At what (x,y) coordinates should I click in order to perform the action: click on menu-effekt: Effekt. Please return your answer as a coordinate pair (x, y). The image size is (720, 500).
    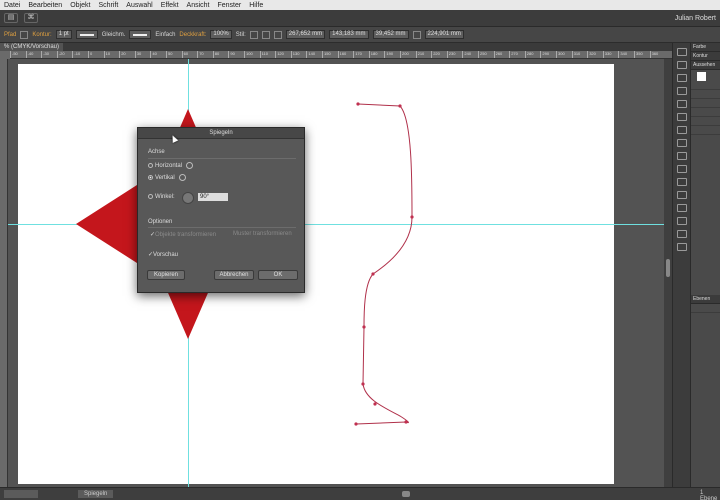
    Looking at the image, I should click on (170, 5).